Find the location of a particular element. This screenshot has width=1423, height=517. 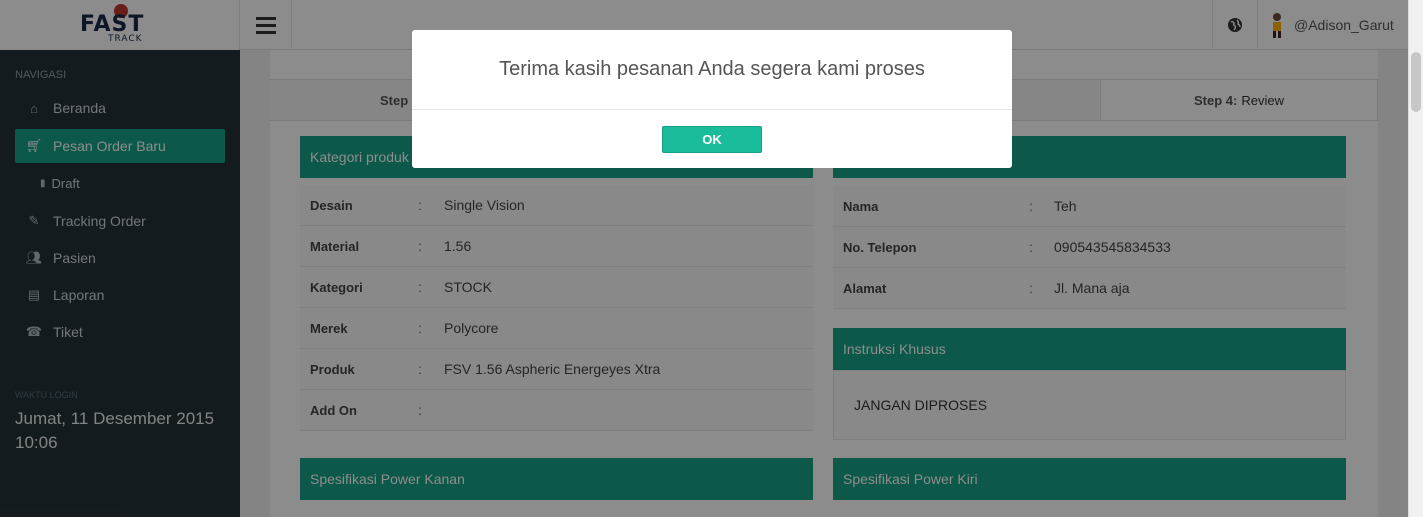

scrollbar-thumb is located at coordinates (1416, 82).